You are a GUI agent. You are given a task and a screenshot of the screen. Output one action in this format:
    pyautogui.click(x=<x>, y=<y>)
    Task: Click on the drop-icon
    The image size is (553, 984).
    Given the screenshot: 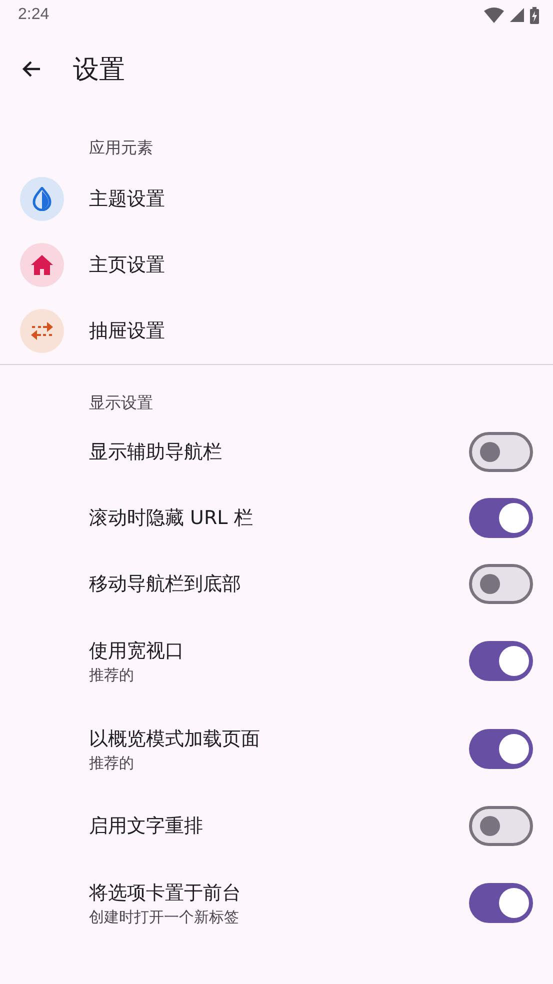 What is the action you would take?
    pyautogui.click(x=42, y=199)
    